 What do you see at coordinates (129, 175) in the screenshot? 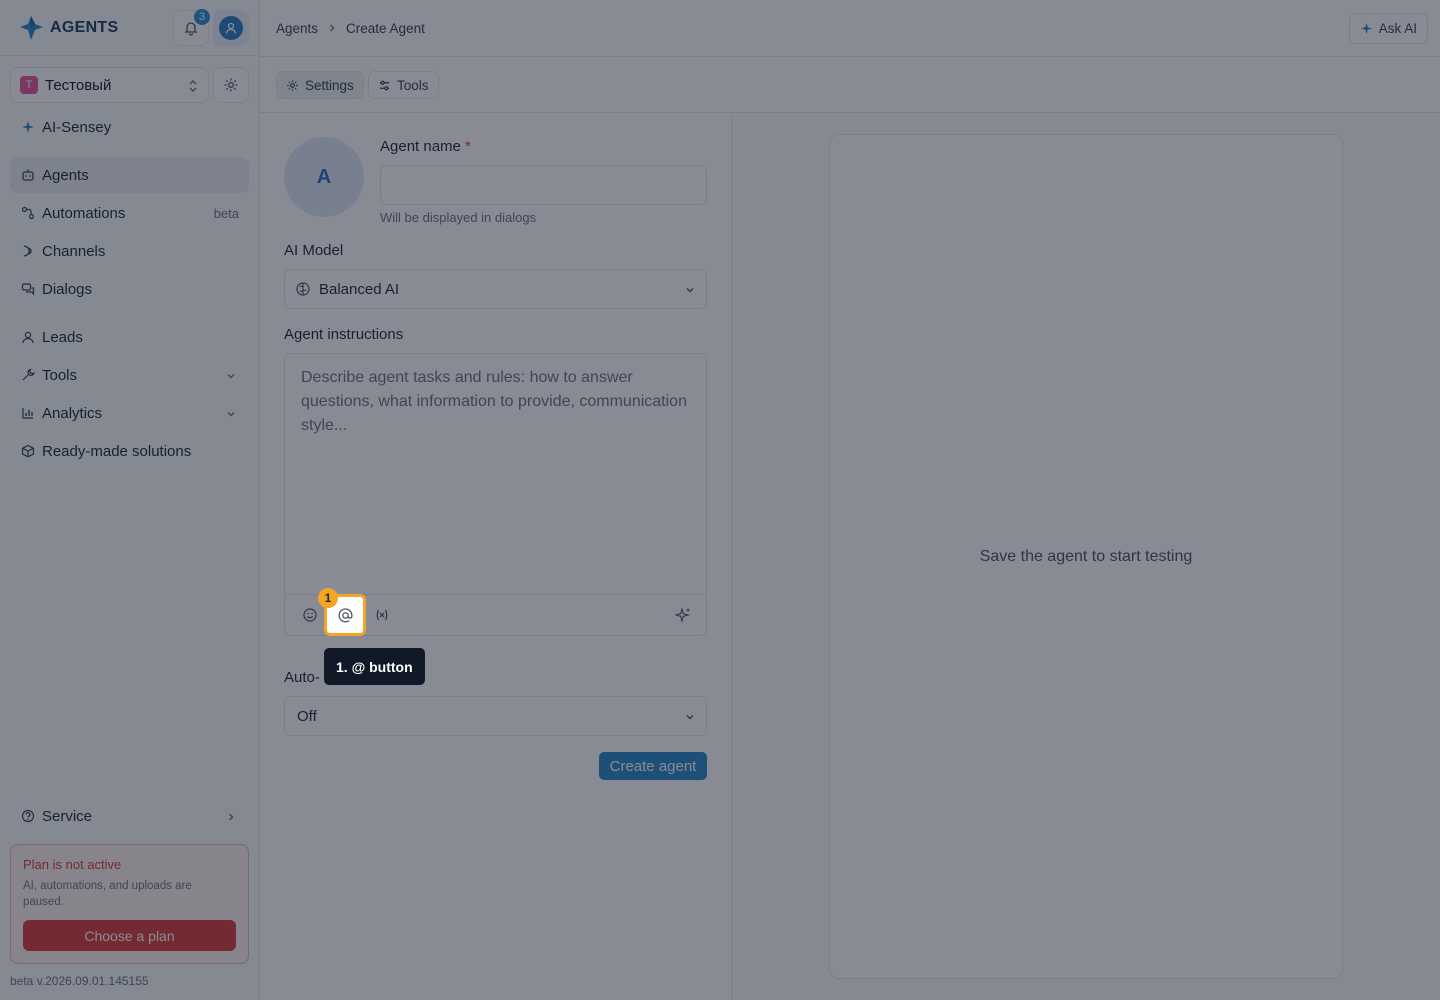
I see `sidebar-item-agents: Agents` at bounding box center [129, 175].